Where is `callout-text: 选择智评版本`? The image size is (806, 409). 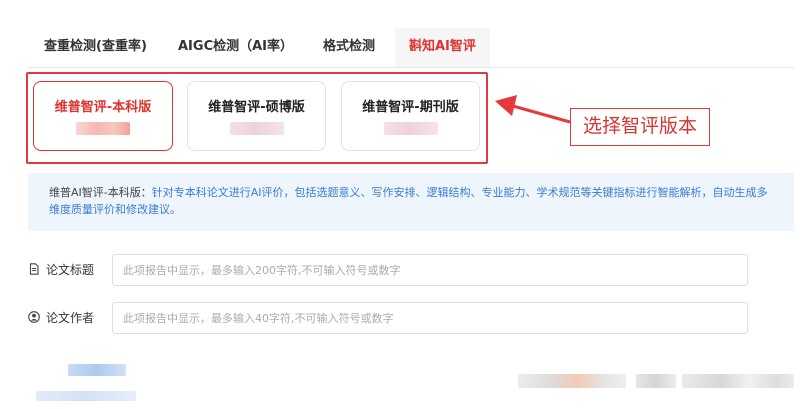 callout-text: 选择智评版本 is located at coordinates (639, 126).